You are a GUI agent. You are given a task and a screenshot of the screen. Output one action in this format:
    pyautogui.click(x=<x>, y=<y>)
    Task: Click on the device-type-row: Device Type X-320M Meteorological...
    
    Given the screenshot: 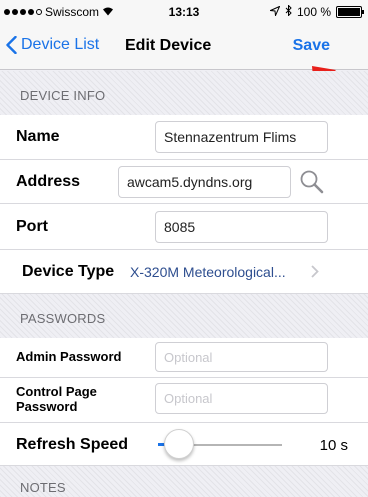 What is the action you would take?
    pyautogui.click(x=184, y=272)
    